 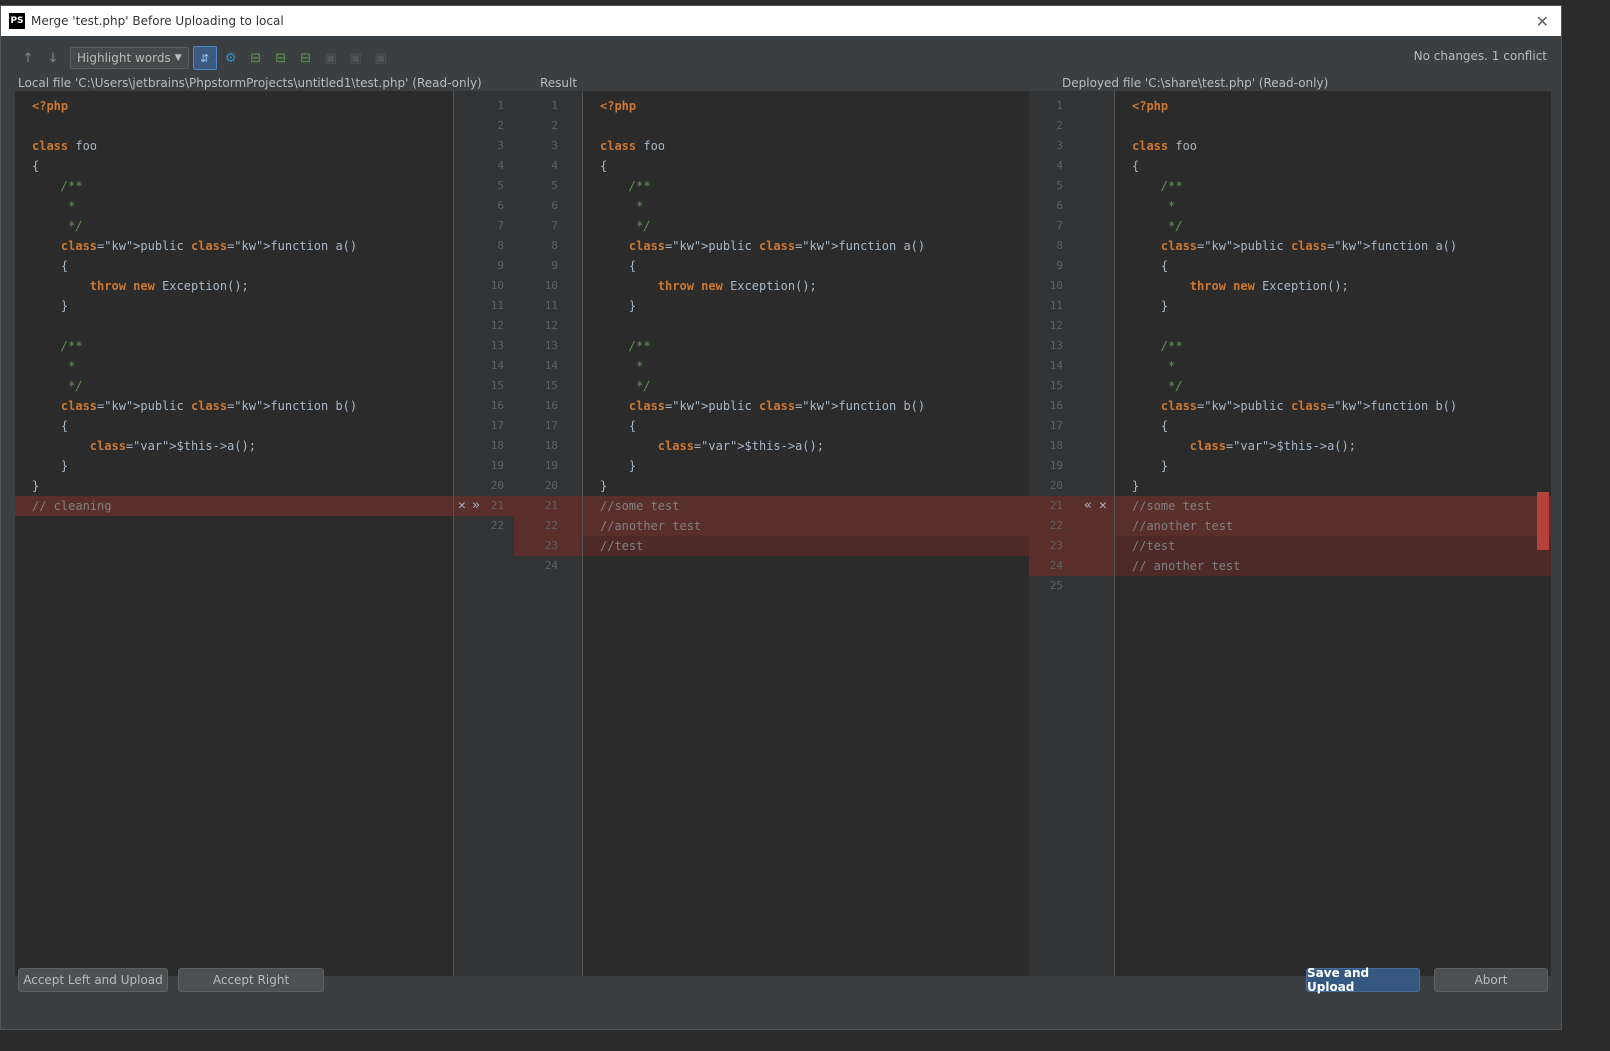 I want to click on close-icon: ✕, so click(x=1542, y=21).